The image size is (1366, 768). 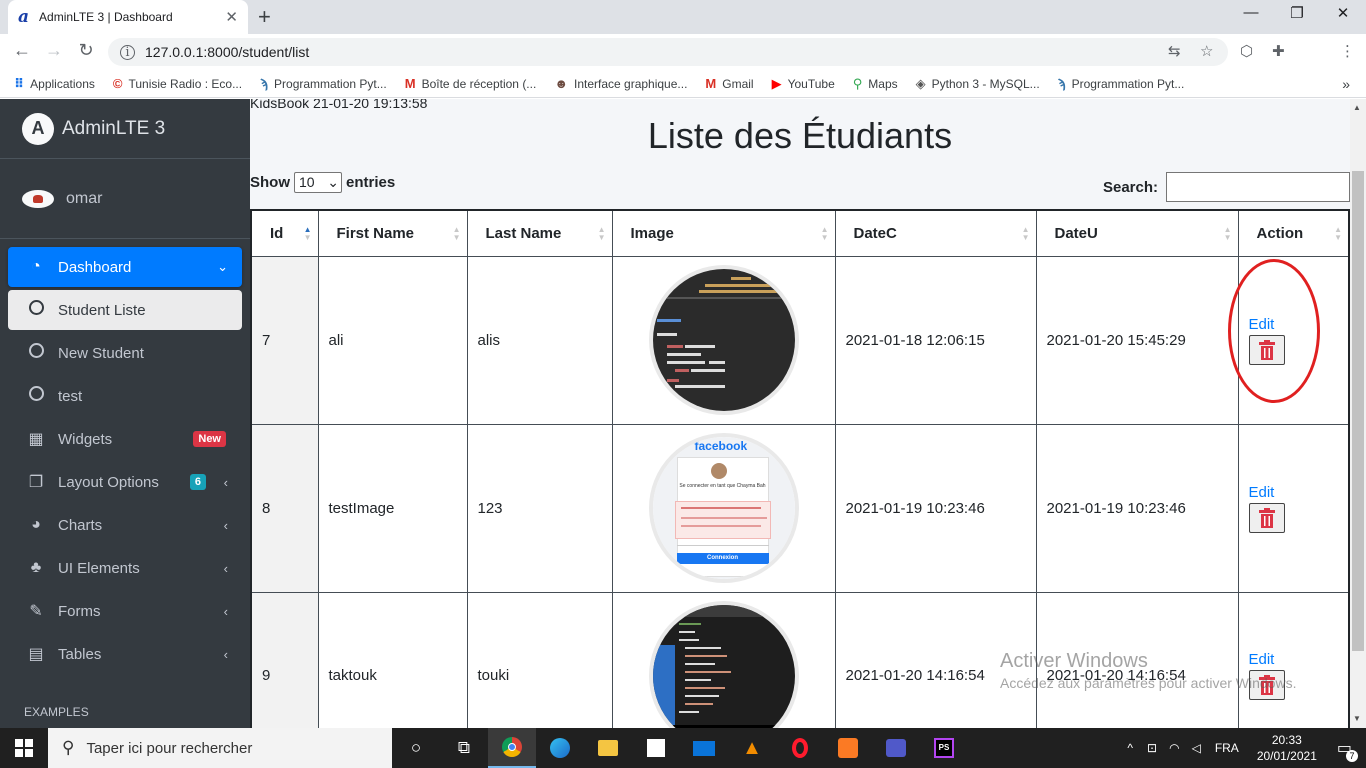 What do you see at coordinates (1227, 748) in the screenshot?
I see `language-indicator: FRA` at bounding box center [1227, 748].